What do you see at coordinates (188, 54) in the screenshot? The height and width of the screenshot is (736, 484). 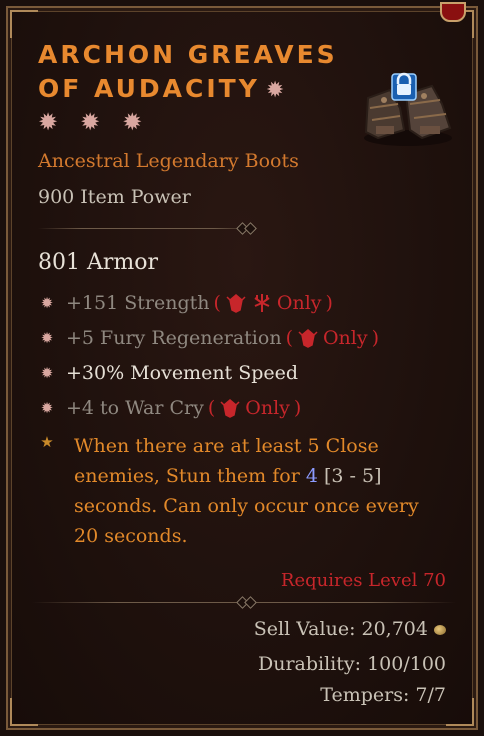 I see `item-name-line1: ARCHON GREAVES` at bounding box center [188, 54].